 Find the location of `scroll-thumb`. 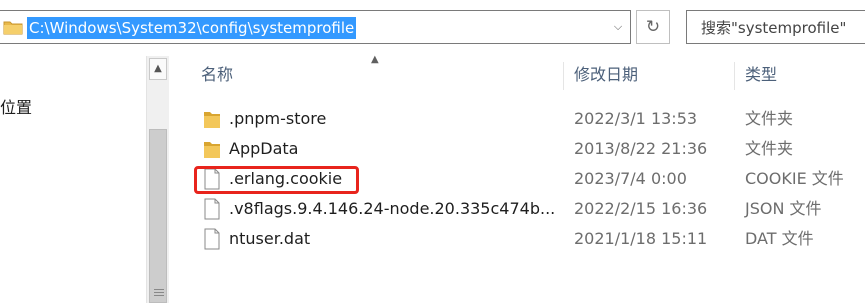

scroll-thumb is located at coordinates (158, 216).